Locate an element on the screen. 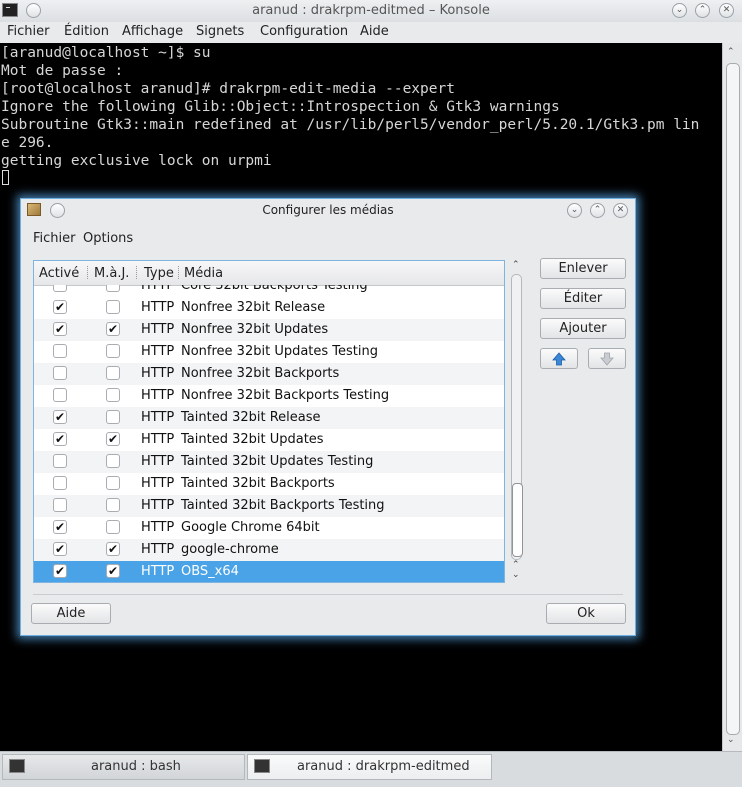  ok-button: Ok is located at coordinates (586, 613).